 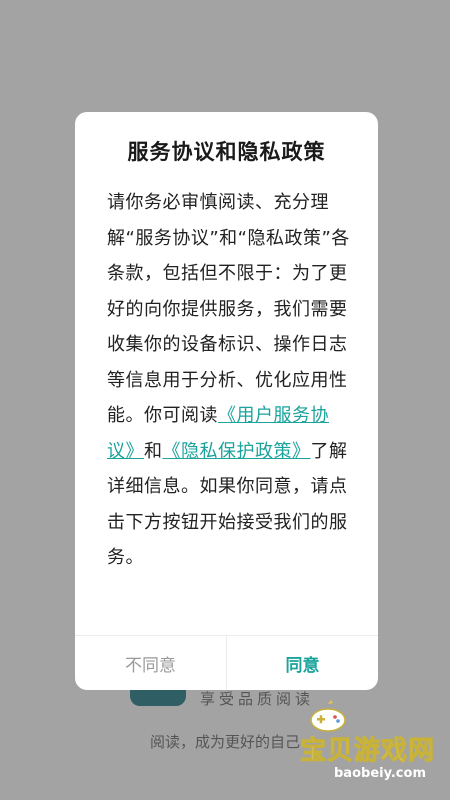 What do you see at coordinates (302, 663) in the screenshot?
I see `agree-button: 同意` at bounding box center [302, 663].